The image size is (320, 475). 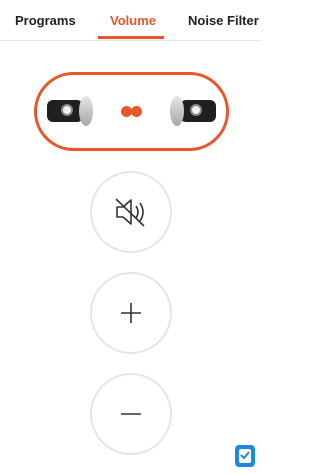 I want to click on link-dots-icon, so click(x=132, y=112).